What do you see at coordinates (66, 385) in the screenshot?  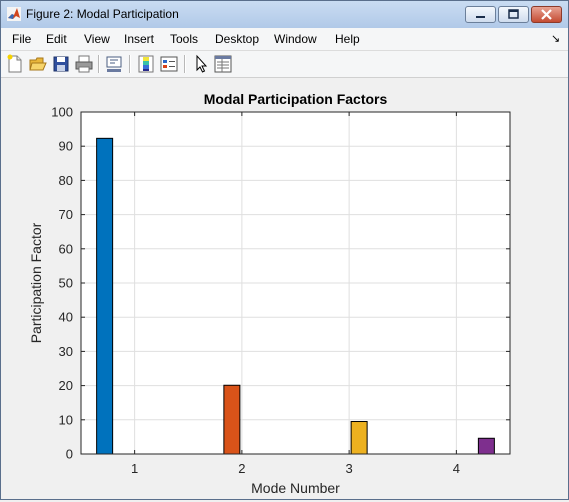 I see `y-tick-label: 20` at bounding box center [66, 385].